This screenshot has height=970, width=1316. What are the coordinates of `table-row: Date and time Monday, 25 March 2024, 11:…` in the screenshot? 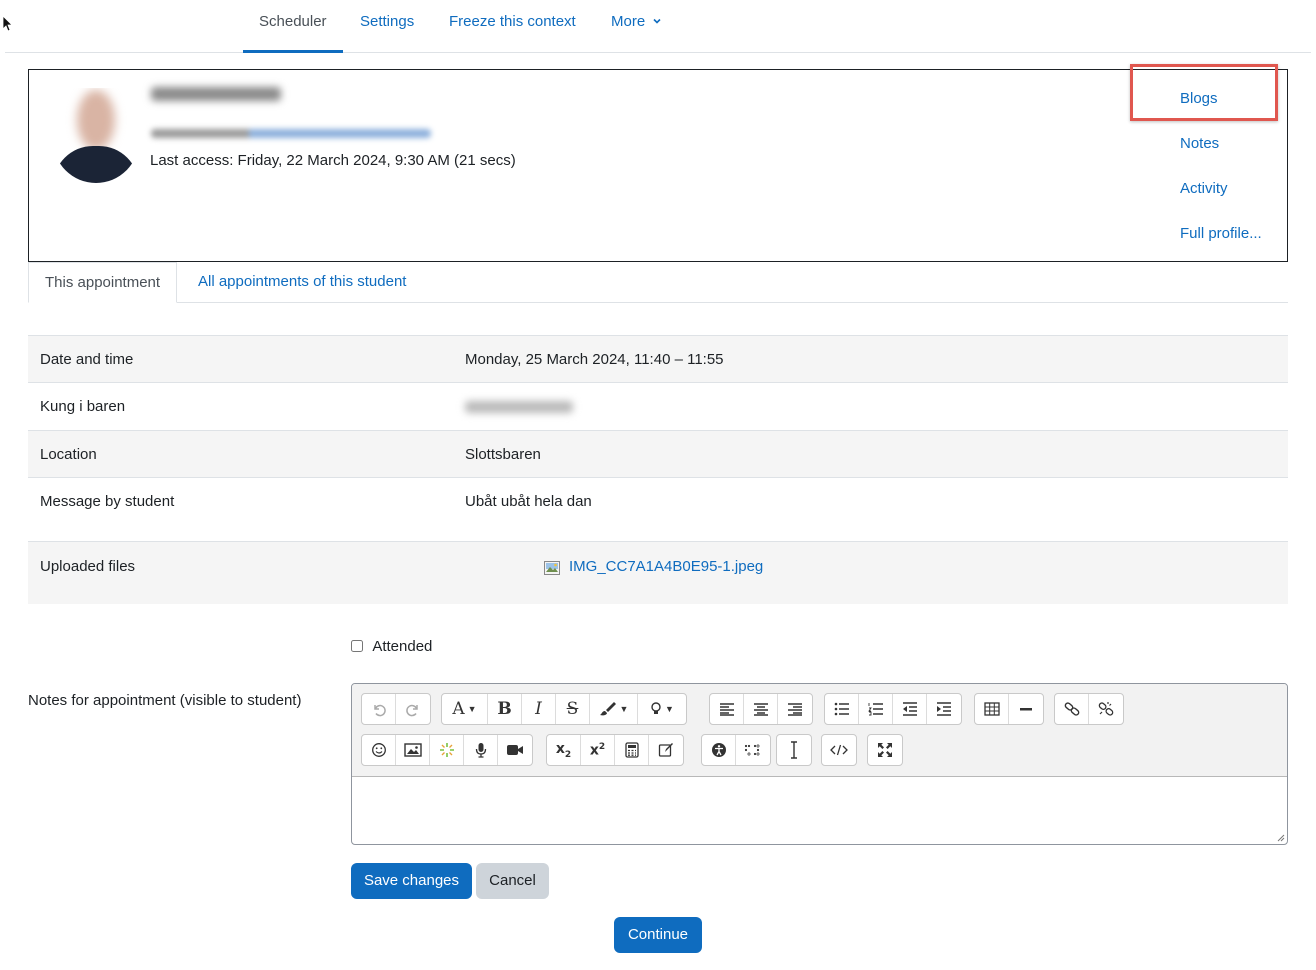 It's located at (658, 358).